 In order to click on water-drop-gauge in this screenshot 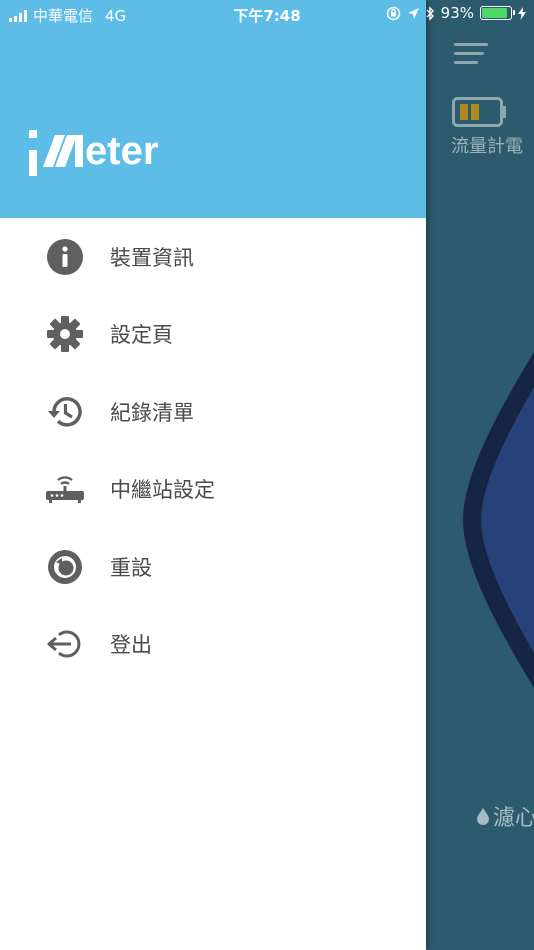, I will do `click(498, 520)`.